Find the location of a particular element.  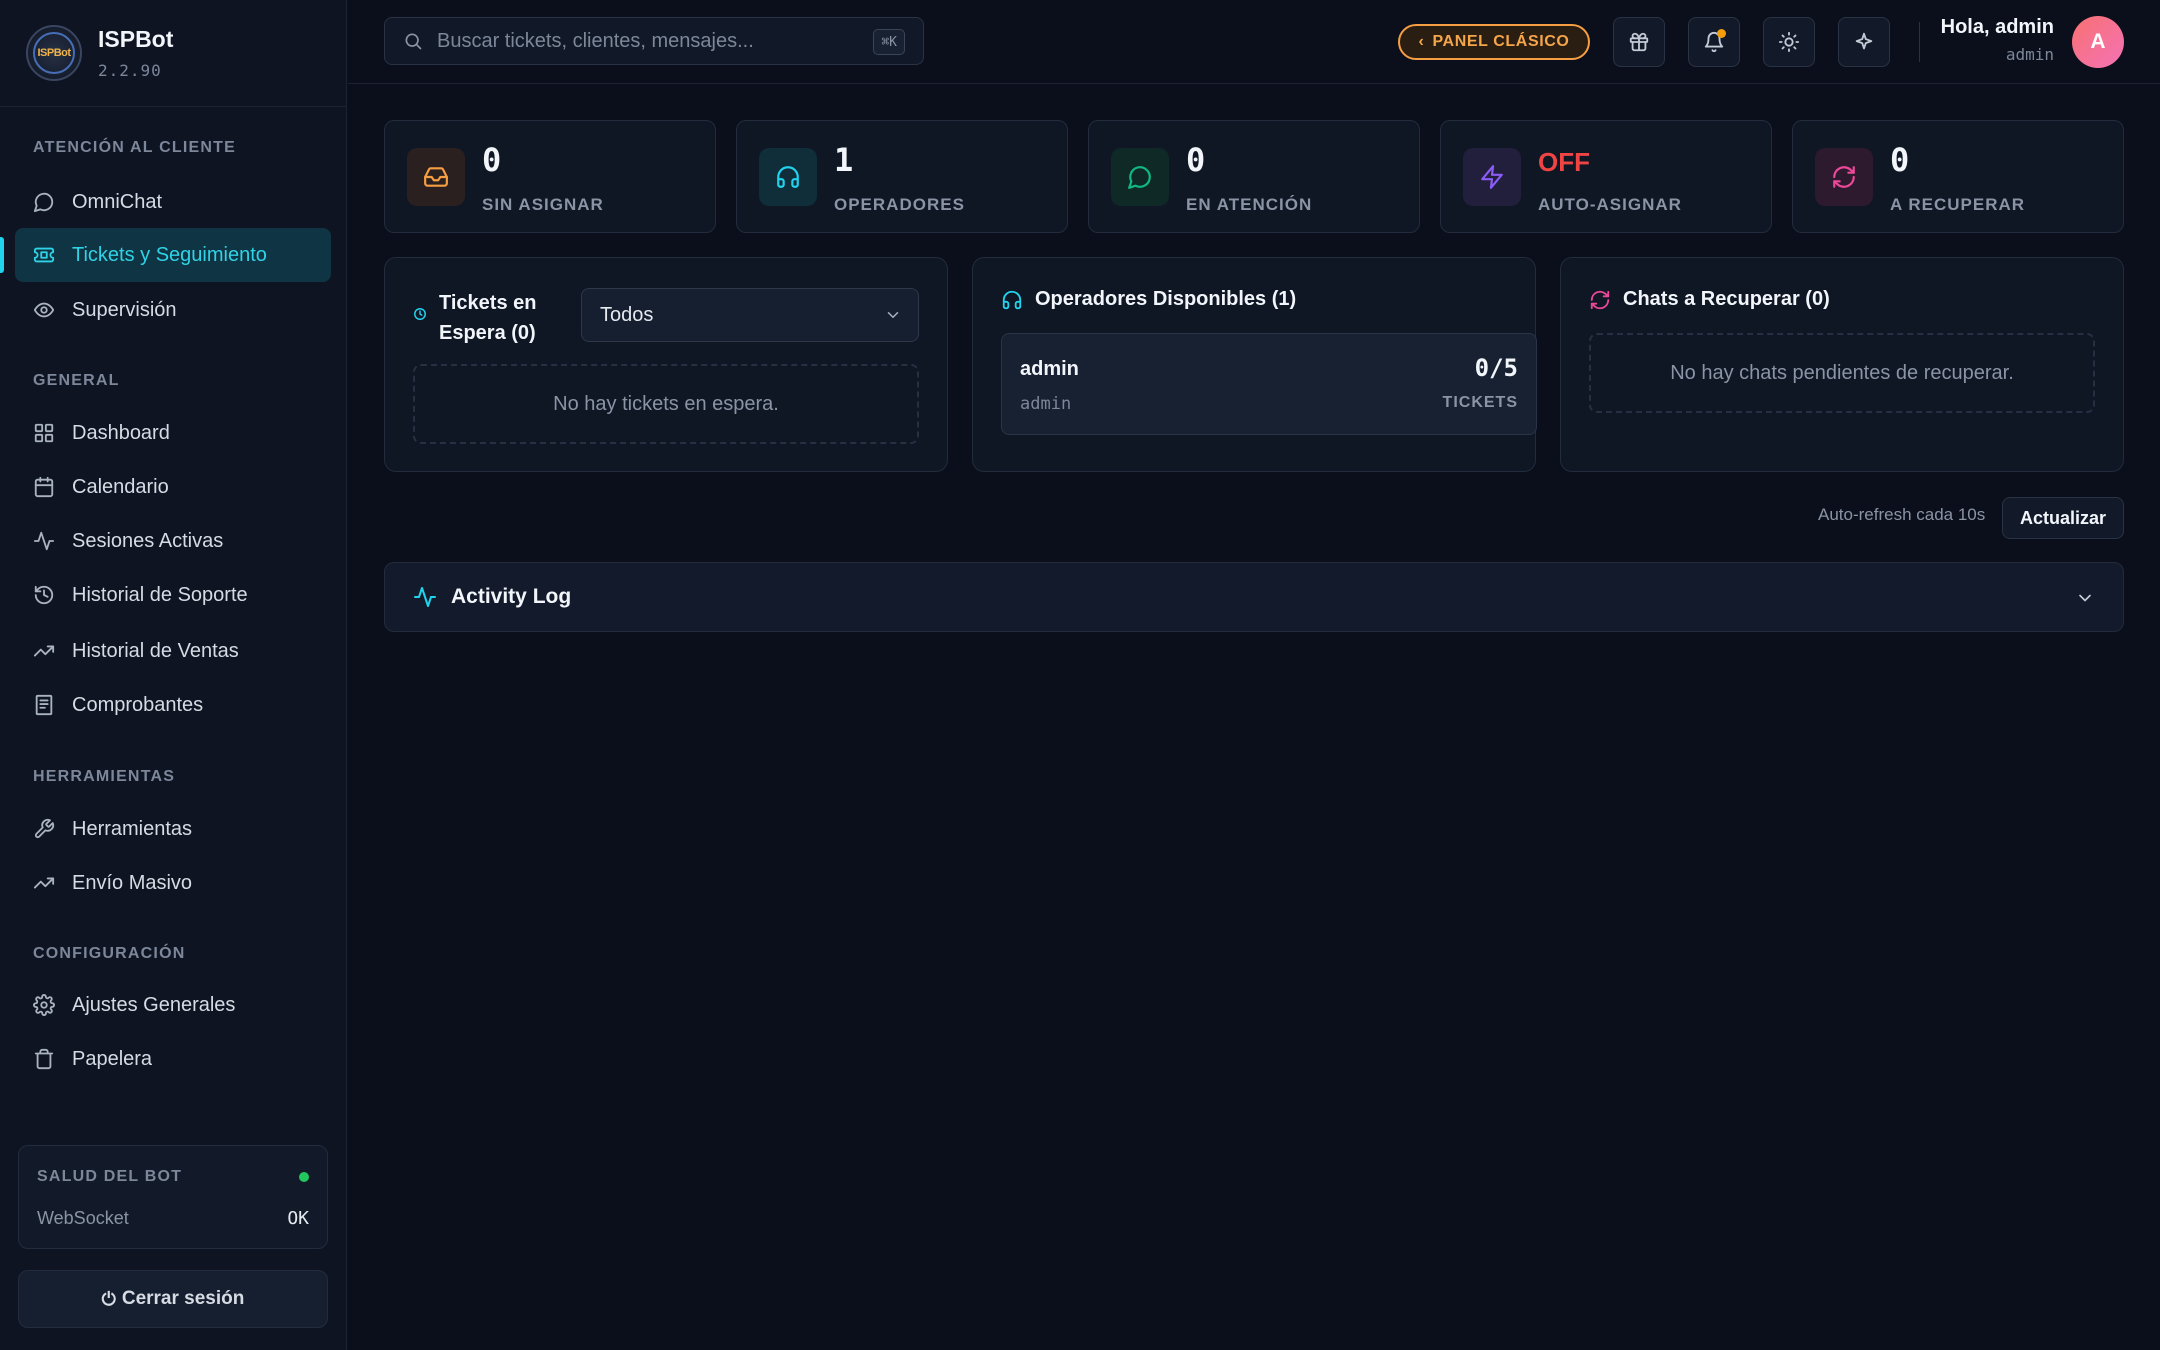

gift-icon is located at coordinates (1639, 42).